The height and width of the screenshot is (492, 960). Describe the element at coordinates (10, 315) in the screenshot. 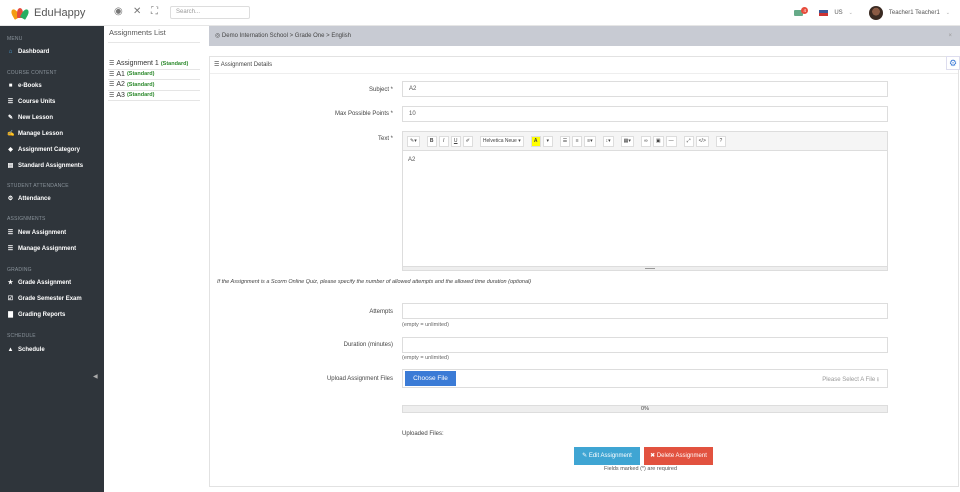

I see `chart-icon: ▇` at that location.